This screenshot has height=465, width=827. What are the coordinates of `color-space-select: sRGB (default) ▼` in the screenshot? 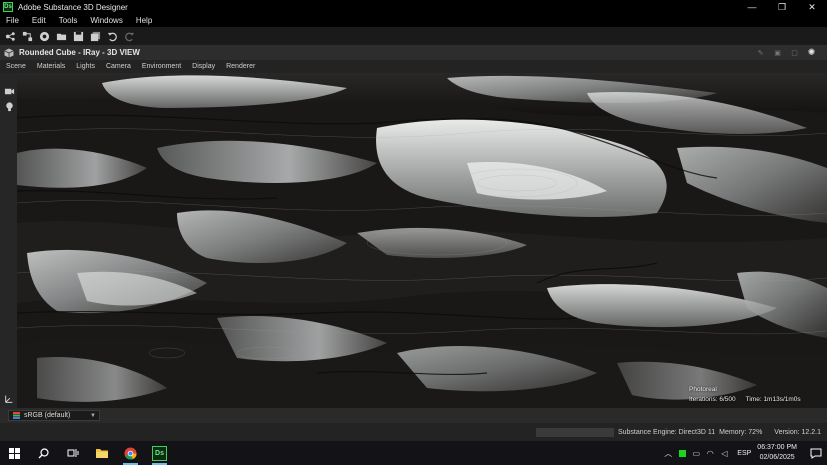 It's located at (54, 415).